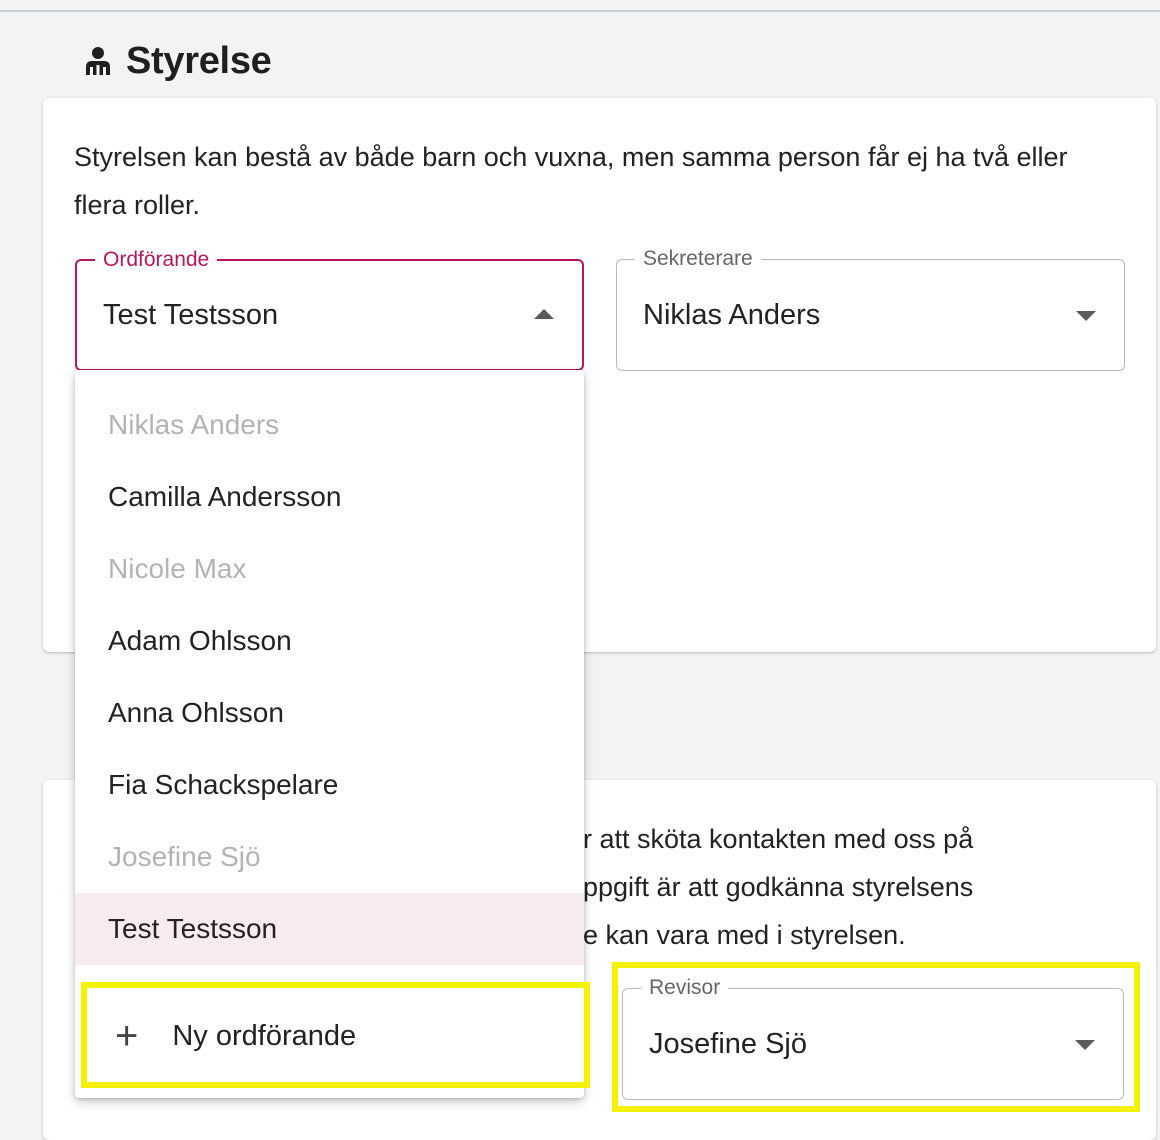  I want to click on sekreterare-value: Niklas Anders, so click(732, 314).